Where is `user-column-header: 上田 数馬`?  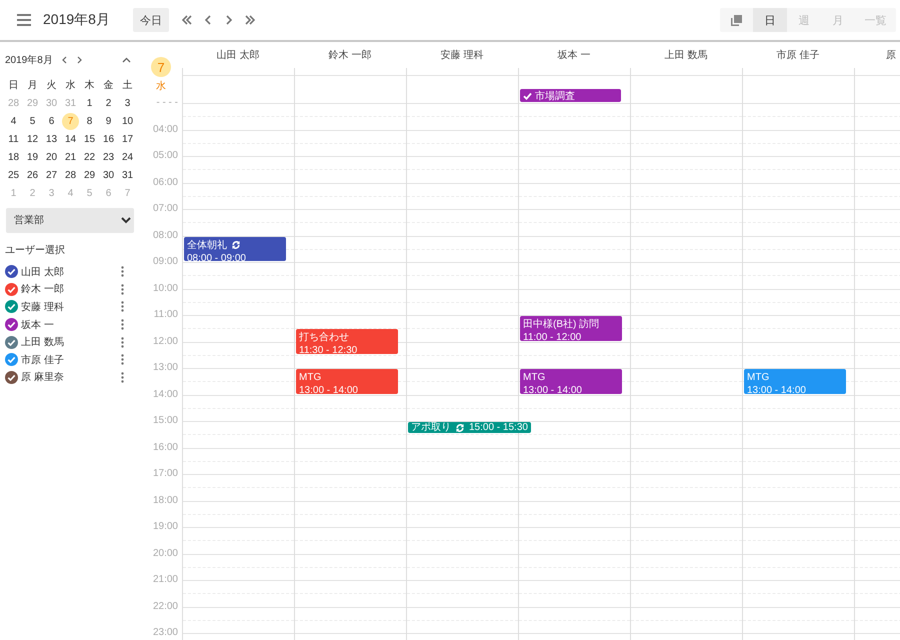 user-column-header: 上田 数馬 is located at coordinates (686, 55).